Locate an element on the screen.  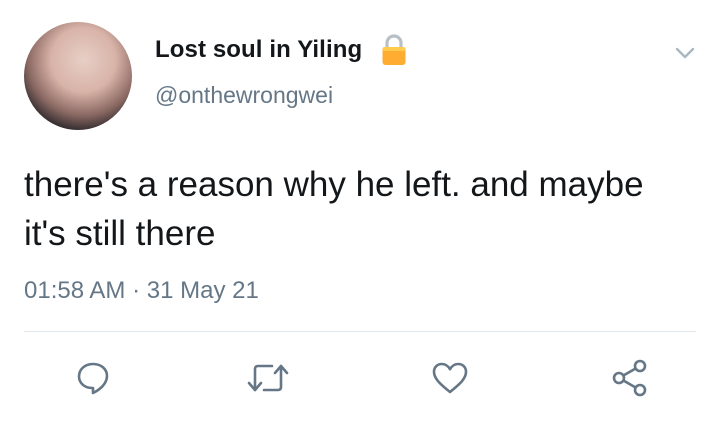
share-button is located at coordinates (630, 378).